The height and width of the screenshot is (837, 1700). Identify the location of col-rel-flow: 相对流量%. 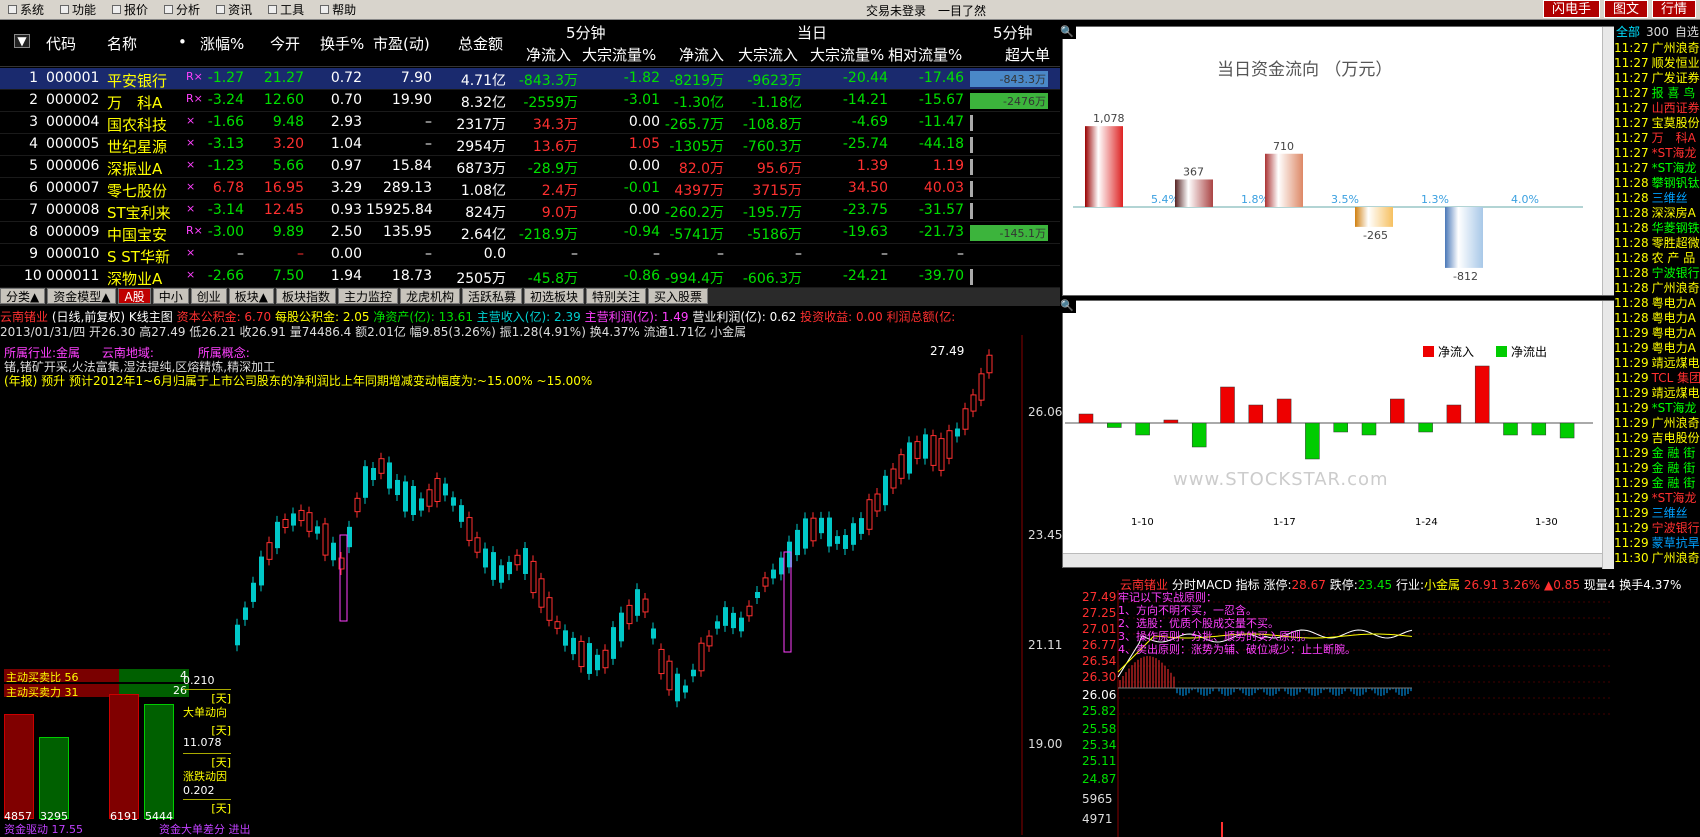
(925, 54).